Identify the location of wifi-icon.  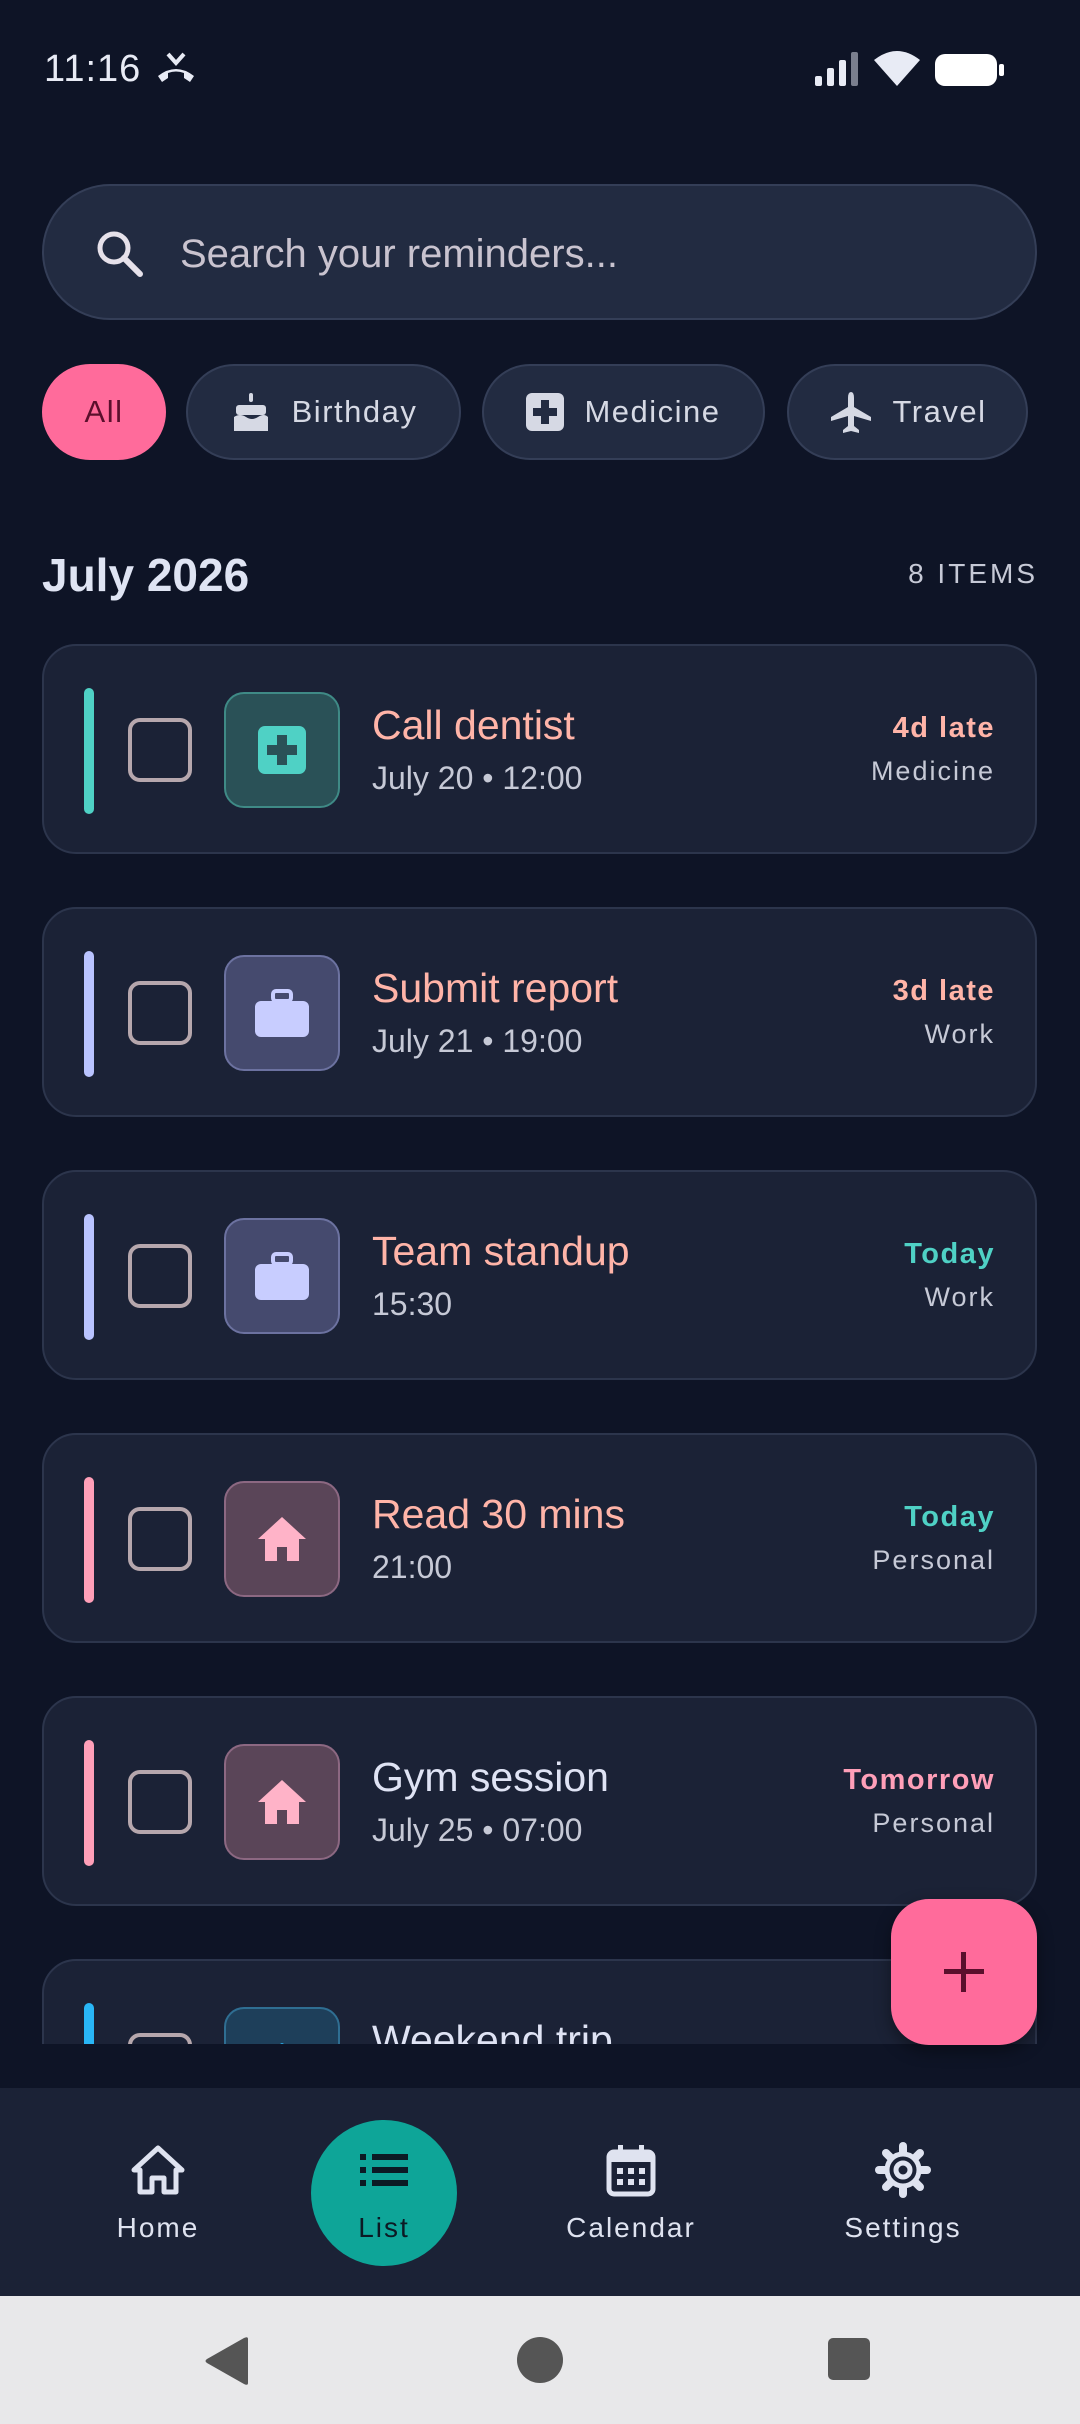
(897, 68).